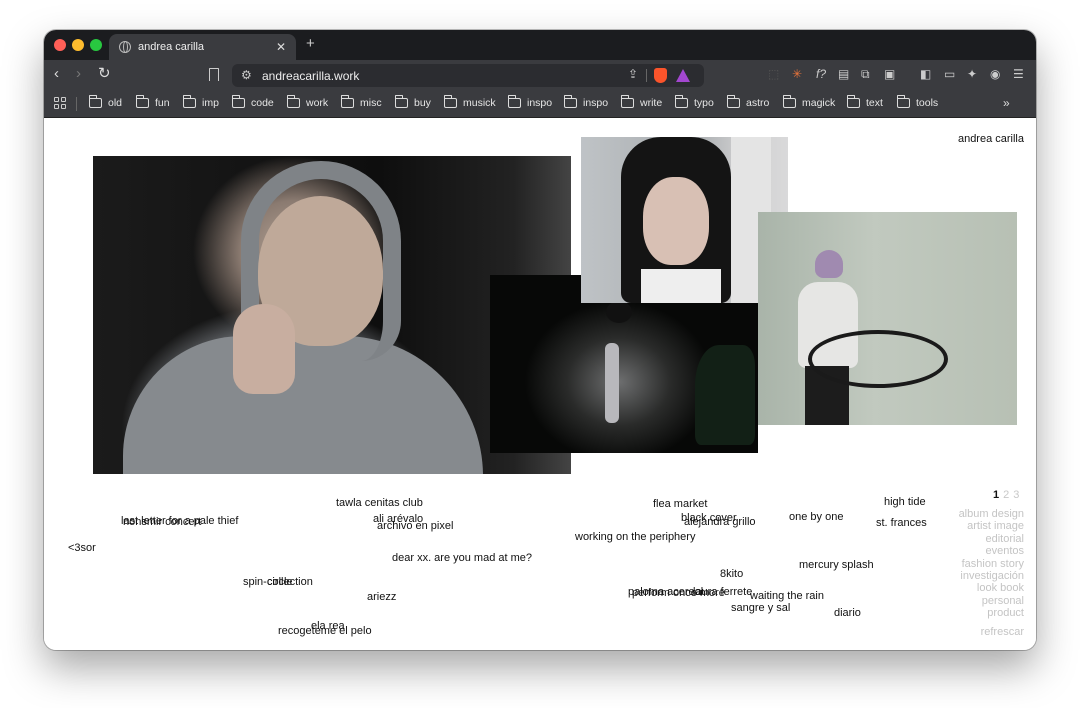  I want to click on category-link: personal, so click(991, 601).